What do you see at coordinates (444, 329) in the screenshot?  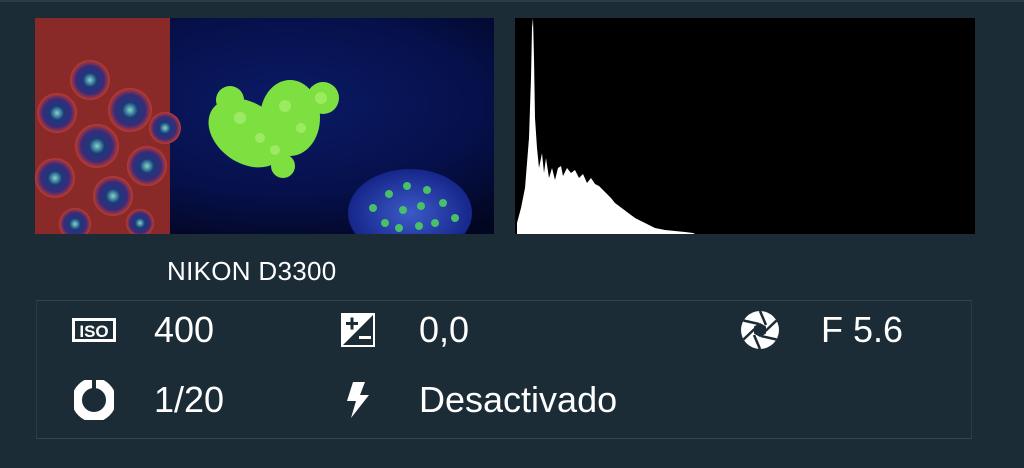 I see `exposure-compensation-value: 0,0` at bounding box center [444, 329].